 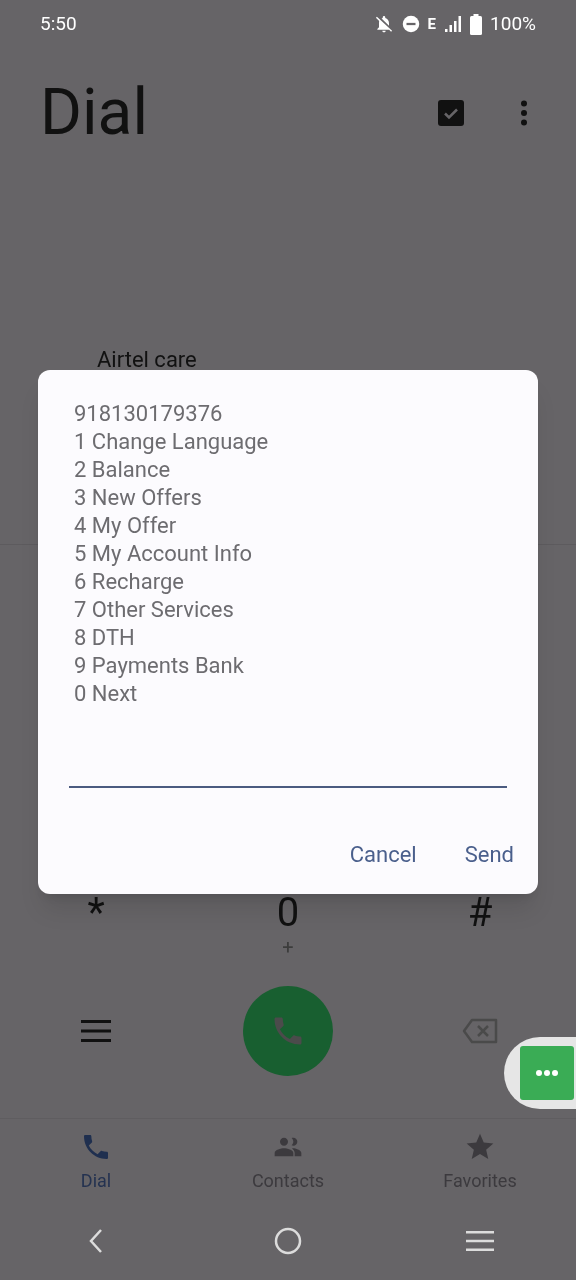 I want to click on home-icon, so click(x=288, y=1240).